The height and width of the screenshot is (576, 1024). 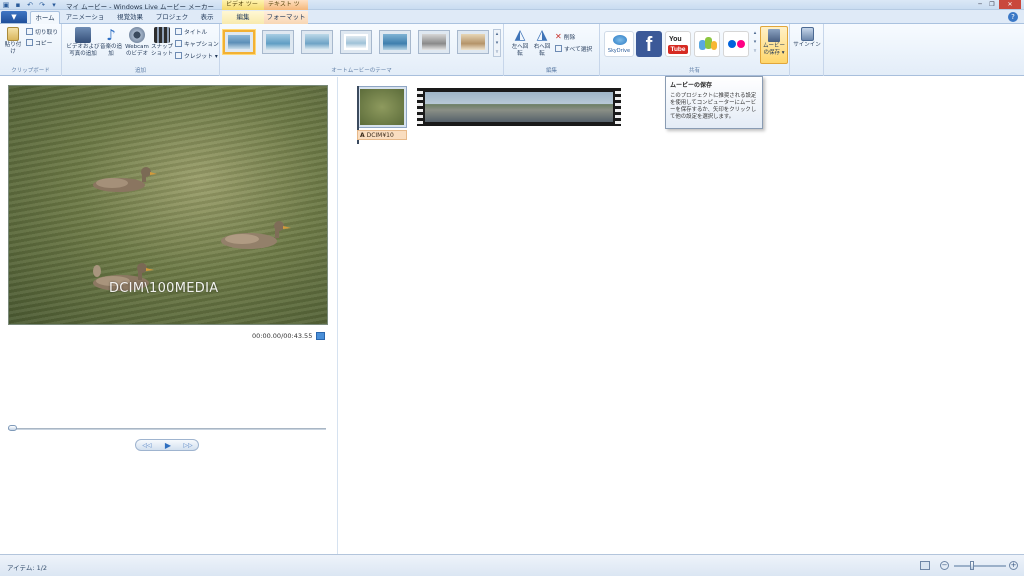 I want to click on zoom-slider, so click(x=980, y=566).